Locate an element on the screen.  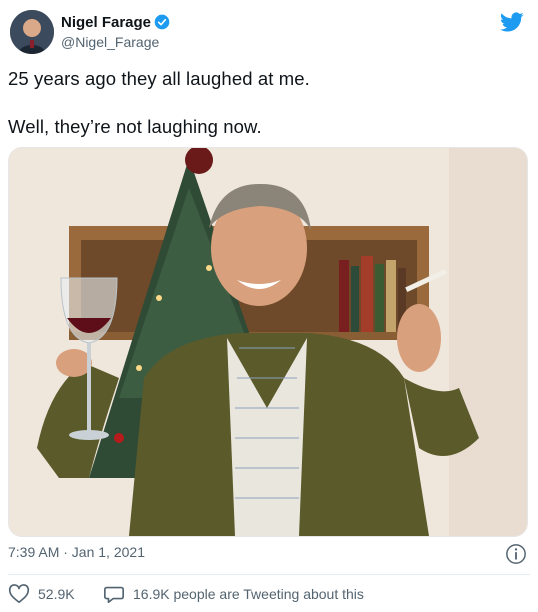
verified-badge-icon is located at coordinates (162, 22).